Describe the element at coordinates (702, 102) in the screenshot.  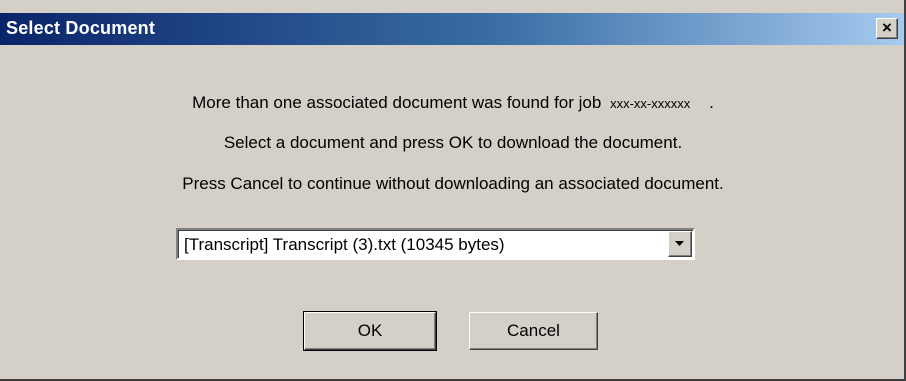
I see `message-end: .` at that location.